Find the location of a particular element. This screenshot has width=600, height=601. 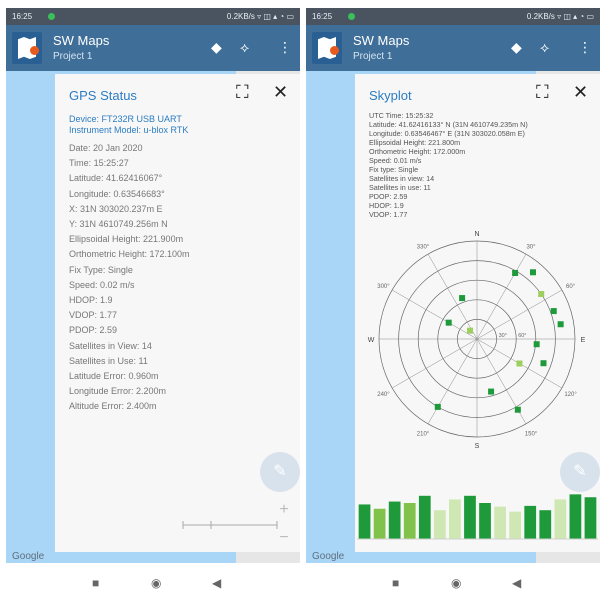

gps-info-line: Orthometric Height: 172.100m is located at coordinates (129, 254).